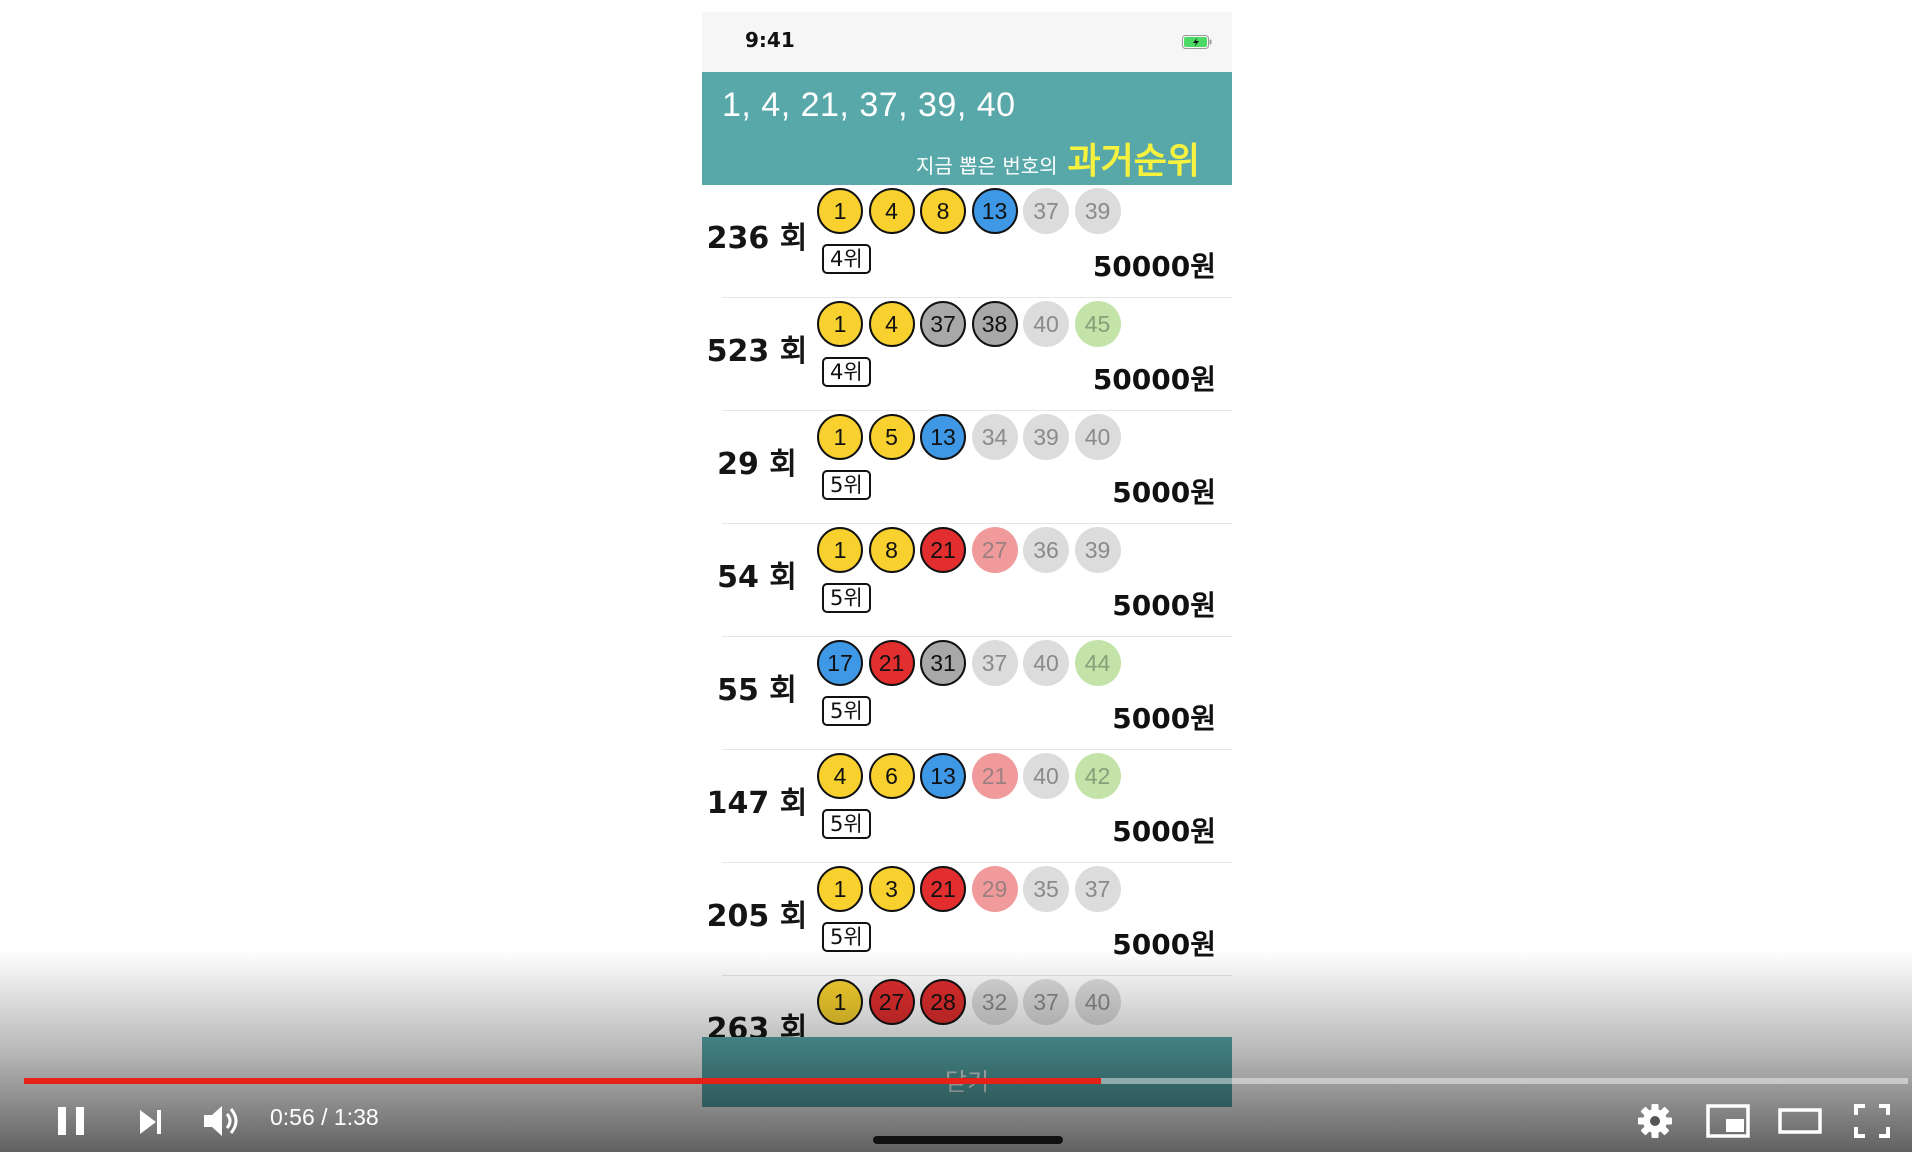  What do you see at coordinates (994, 437) in the screenshot?
I see `lotto-ball: 34` at bounding box center [994, 437].